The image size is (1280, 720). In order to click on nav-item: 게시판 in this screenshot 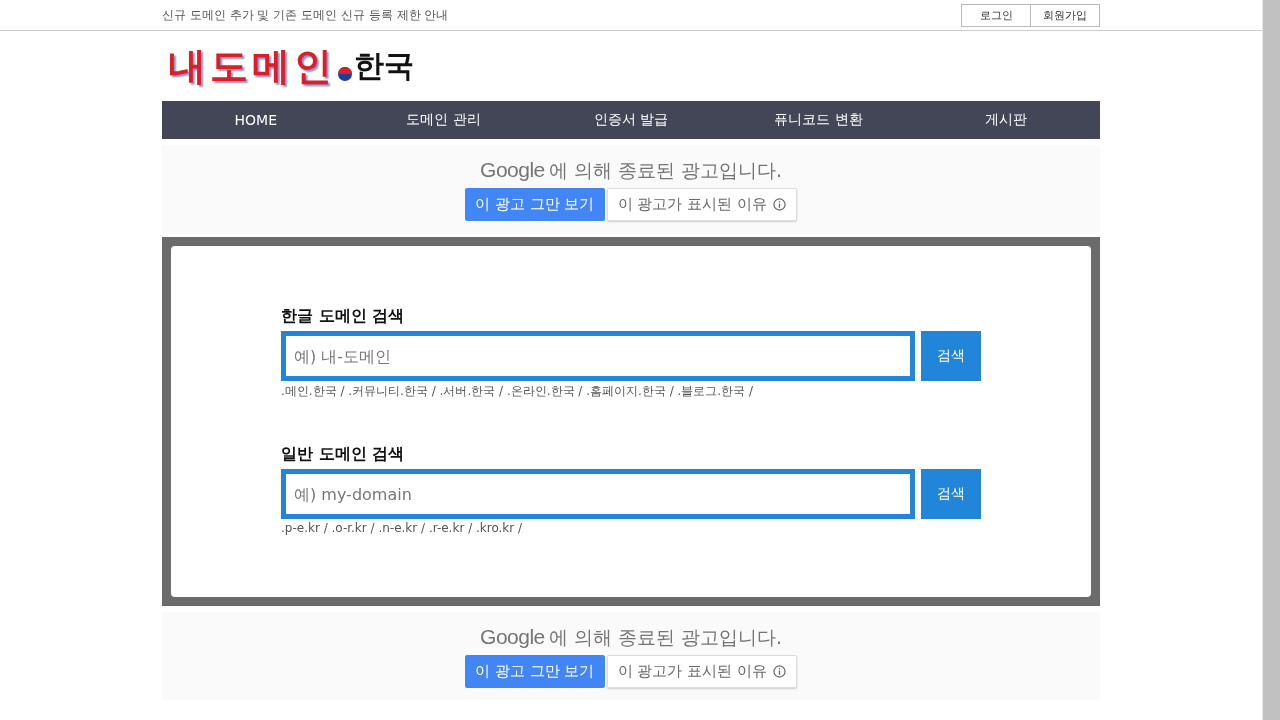, I will do `click(1006, 120)`.